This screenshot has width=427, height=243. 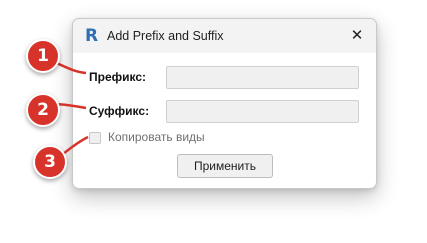 What do you see at coordinates (43, 56) in the screenshot?
I see `callout-badge-1: 1` at bounding box center [43, 56].